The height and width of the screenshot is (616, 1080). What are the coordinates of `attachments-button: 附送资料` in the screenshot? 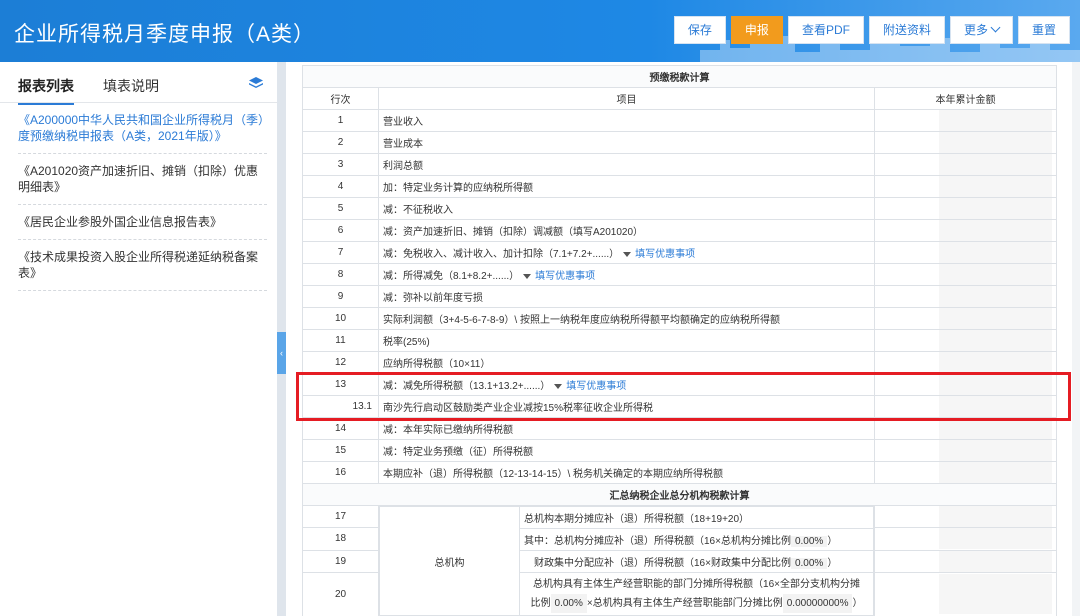 It's located at (906, 30).